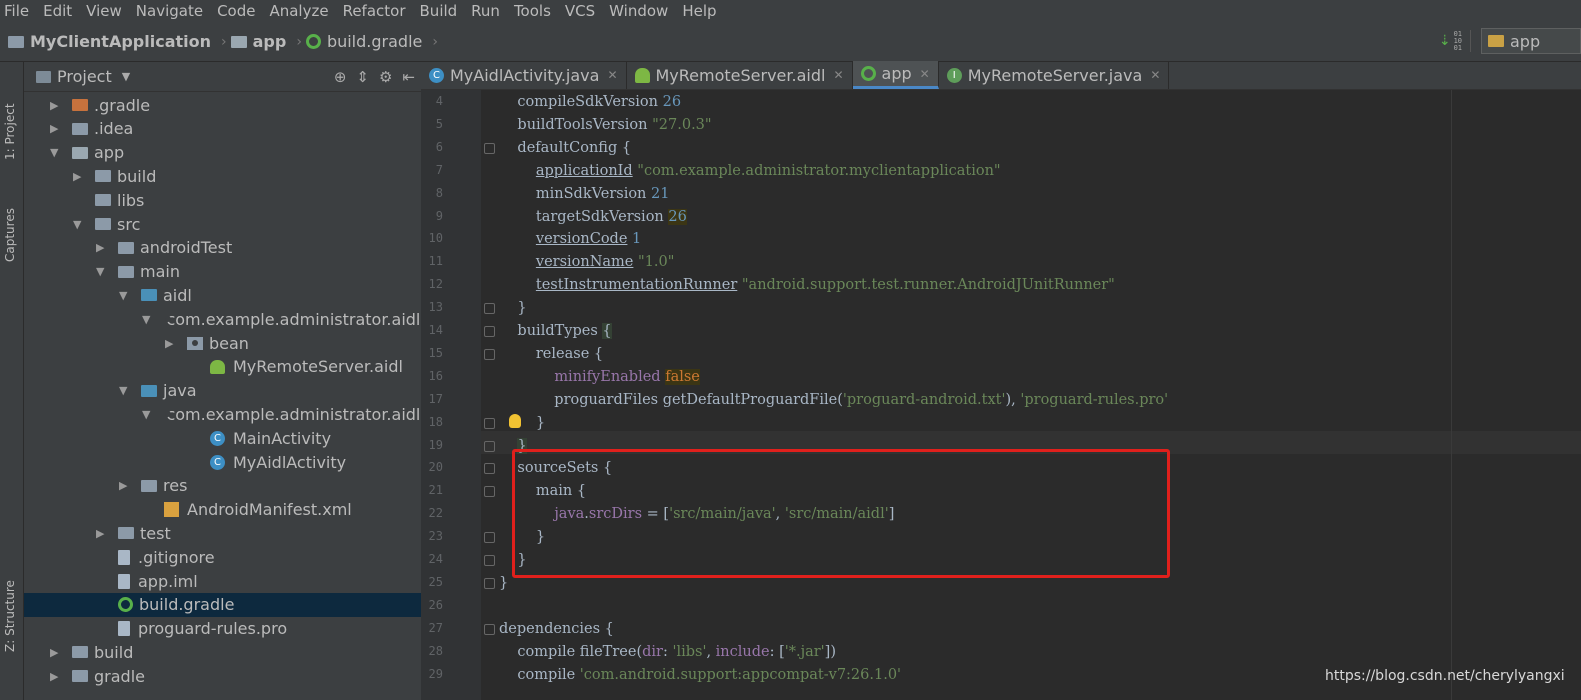 The height and width of the screenshot is (700, 1581). What do you see at coordinates (180, 391) in the screenshot?
I see `tree-item-label: java` at bounding box center [180, 391].